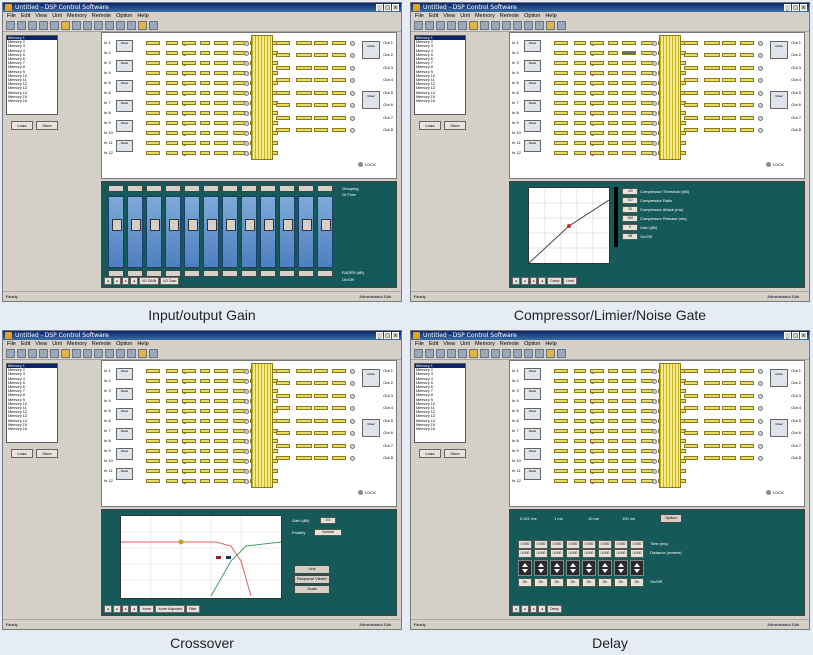 The height and width of the screenshot is (655, 813). I want to click on store-button: Store, so click(47, 453).